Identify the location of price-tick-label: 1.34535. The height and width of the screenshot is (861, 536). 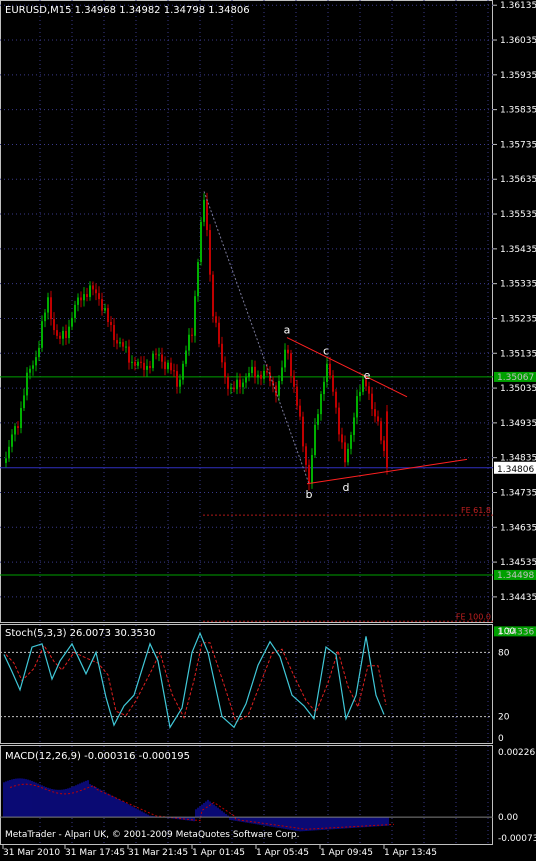
(518, 563).